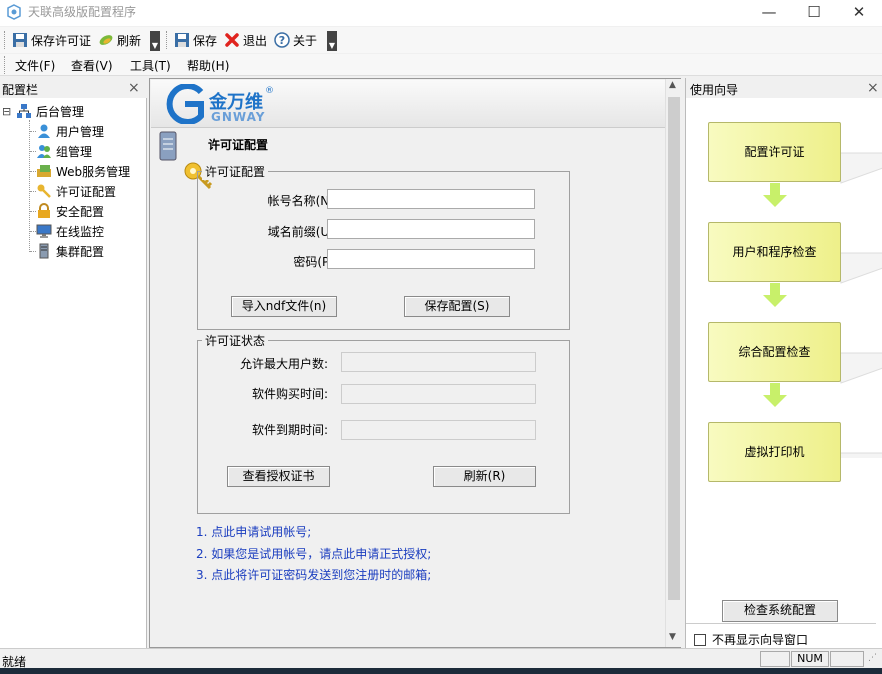 The width and height of the screenshot is (882, 674). I want to click on tree-item-group-mgmt: 组管理, so click(61, 151).